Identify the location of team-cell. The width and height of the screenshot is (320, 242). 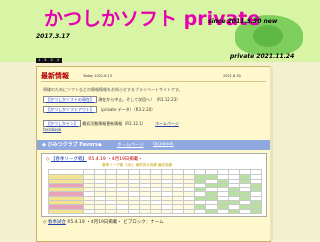
(66, 211).